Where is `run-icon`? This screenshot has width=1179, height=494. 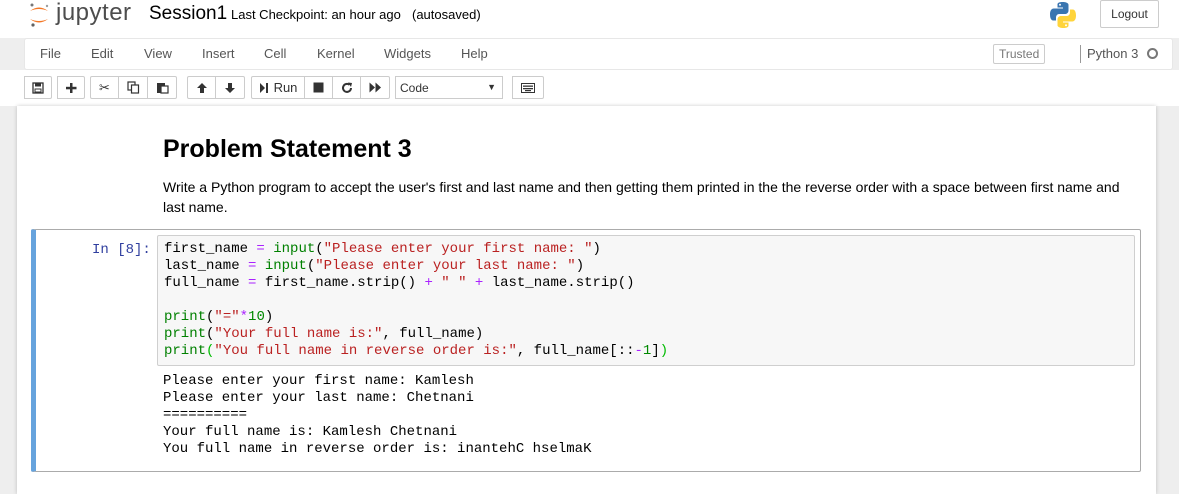 run-icon is located at coordinates (263, 87).